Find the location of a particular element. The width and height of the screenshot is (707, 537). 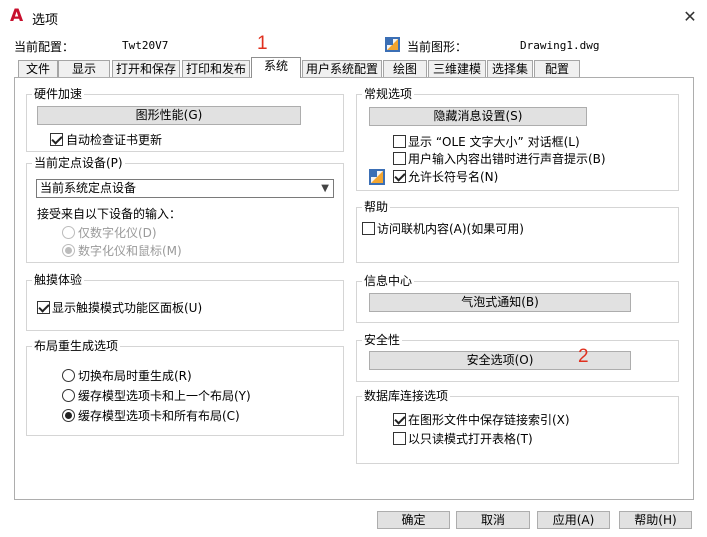

open-tables-readonly-label: 以只读模式打开表格(T) is located at coordinates (470, 439).